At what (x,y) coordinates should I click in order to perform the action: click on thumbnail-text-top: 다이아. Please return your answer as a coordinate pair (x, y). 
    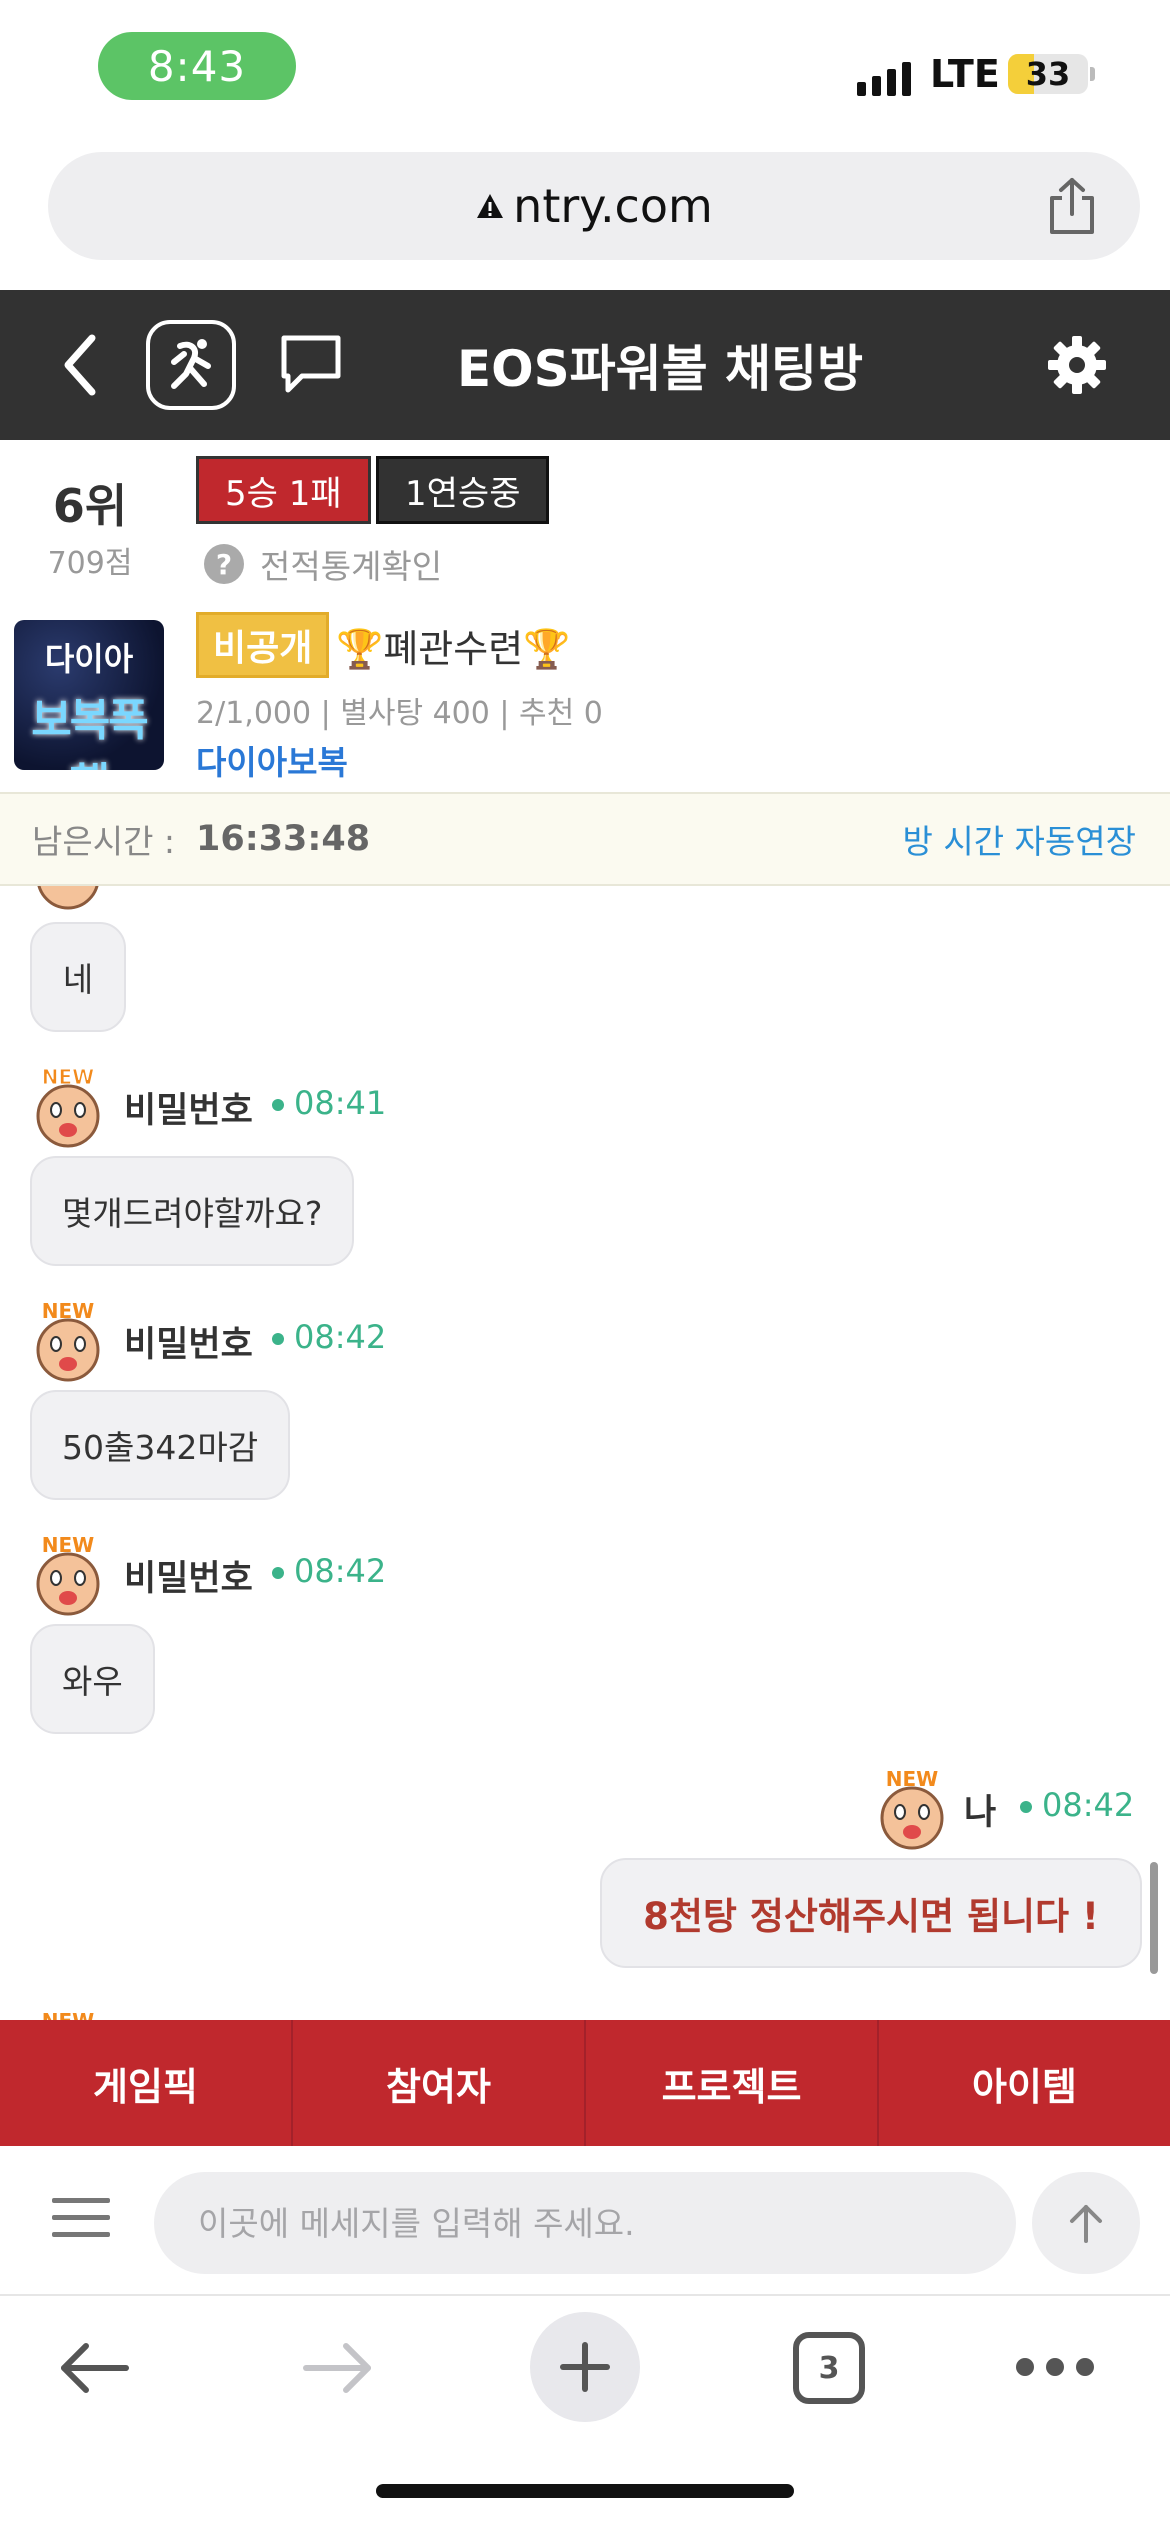
    Looking at the image, I should click on (89, 659).